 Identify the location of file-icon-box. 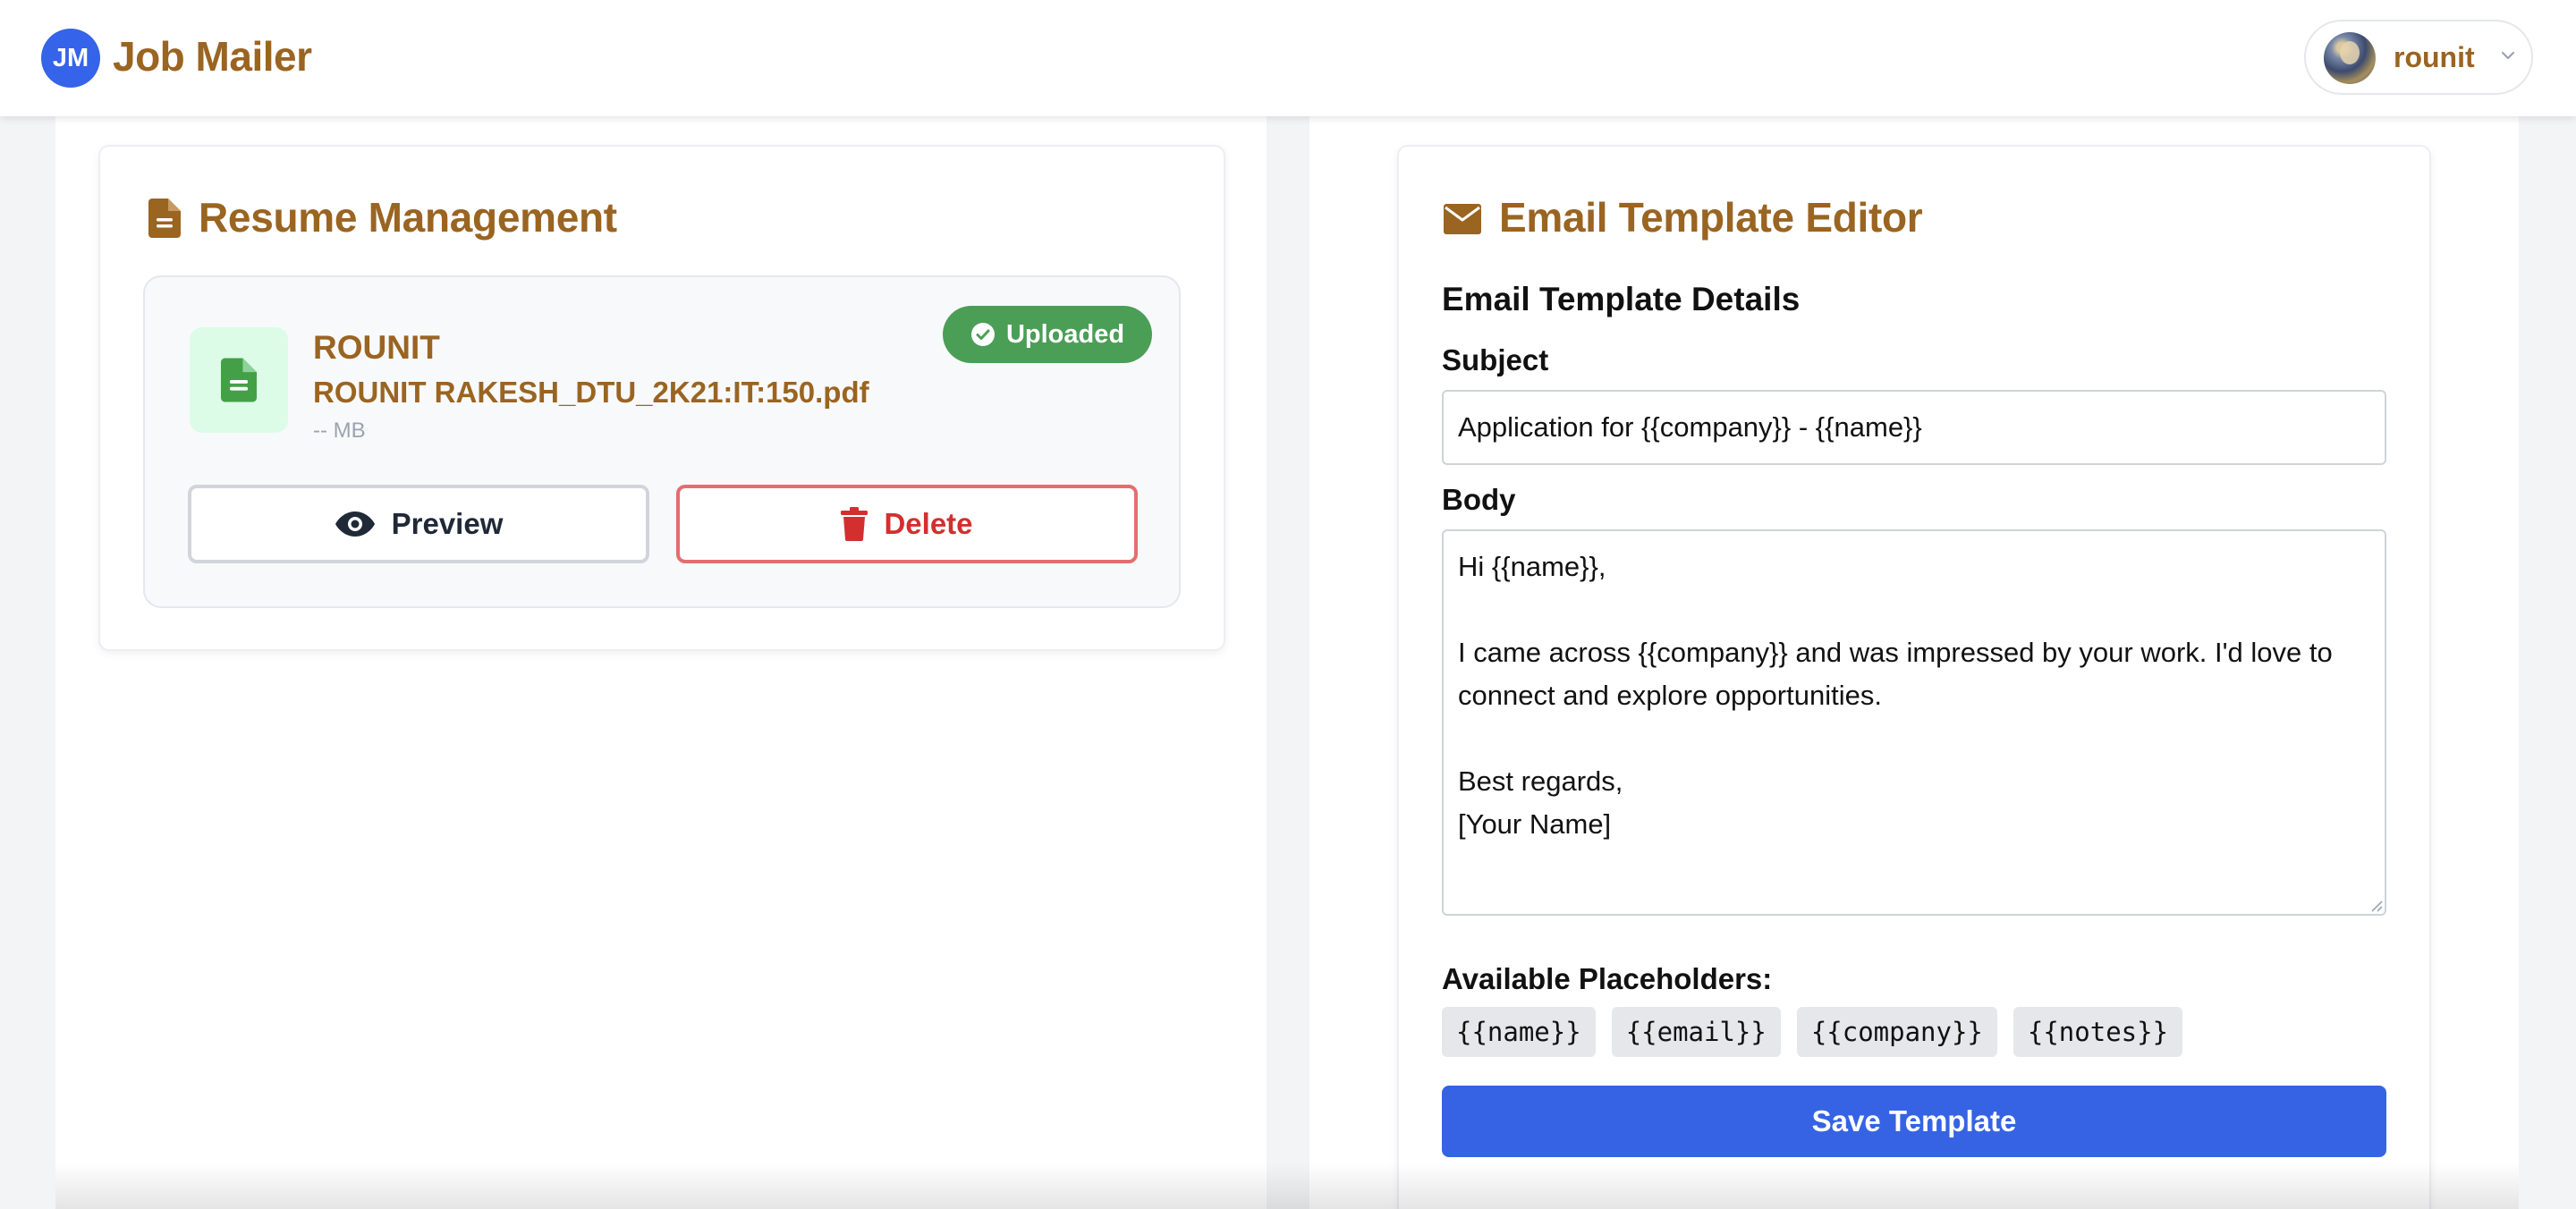
(239, 380).